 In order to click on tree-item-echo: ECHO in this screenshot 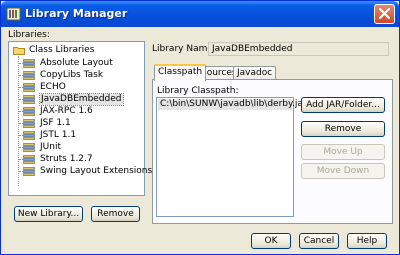, I will do `click(76, 87)`.